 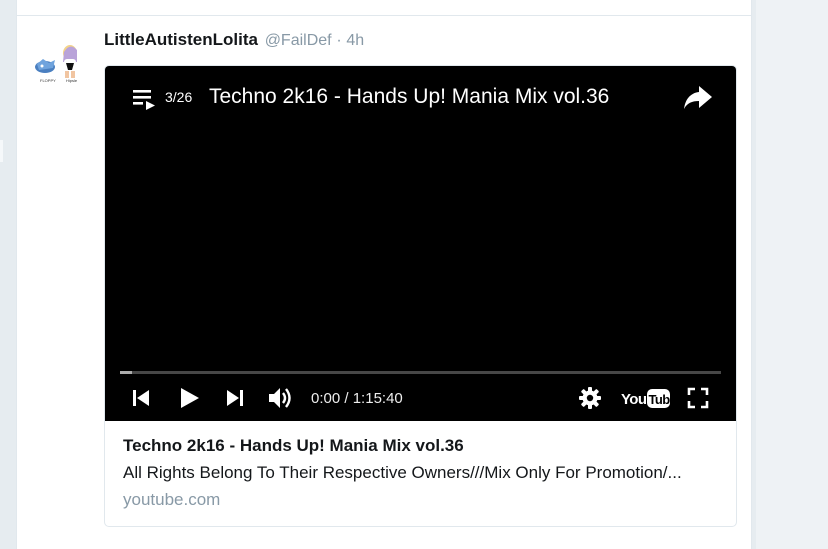 I want to click on video-title: Techno 2k16 - Hands Up! Mania Mix vol.36, so click(x=409, y=97).